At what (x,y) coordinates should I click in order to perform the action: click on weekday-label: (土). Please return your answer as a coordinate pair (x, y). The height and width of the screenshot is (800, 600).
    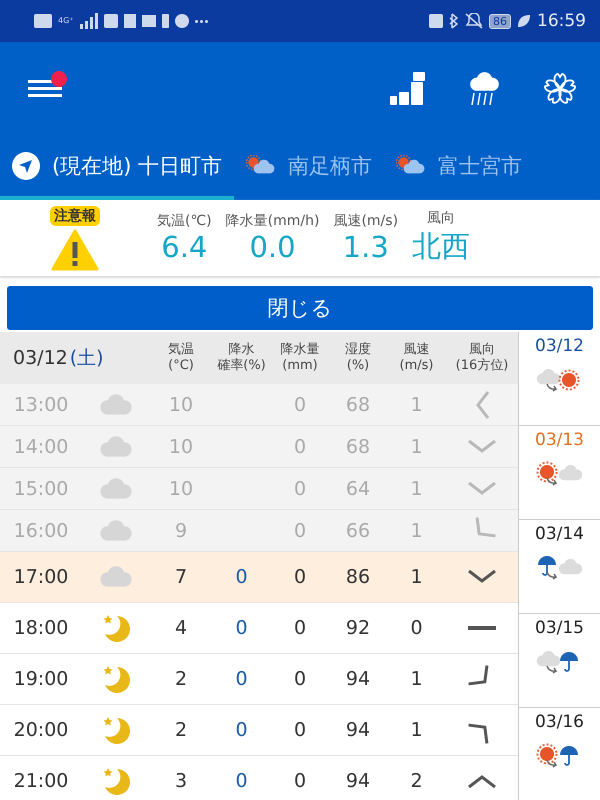
    Looking at the image, I should click on (87, 358).